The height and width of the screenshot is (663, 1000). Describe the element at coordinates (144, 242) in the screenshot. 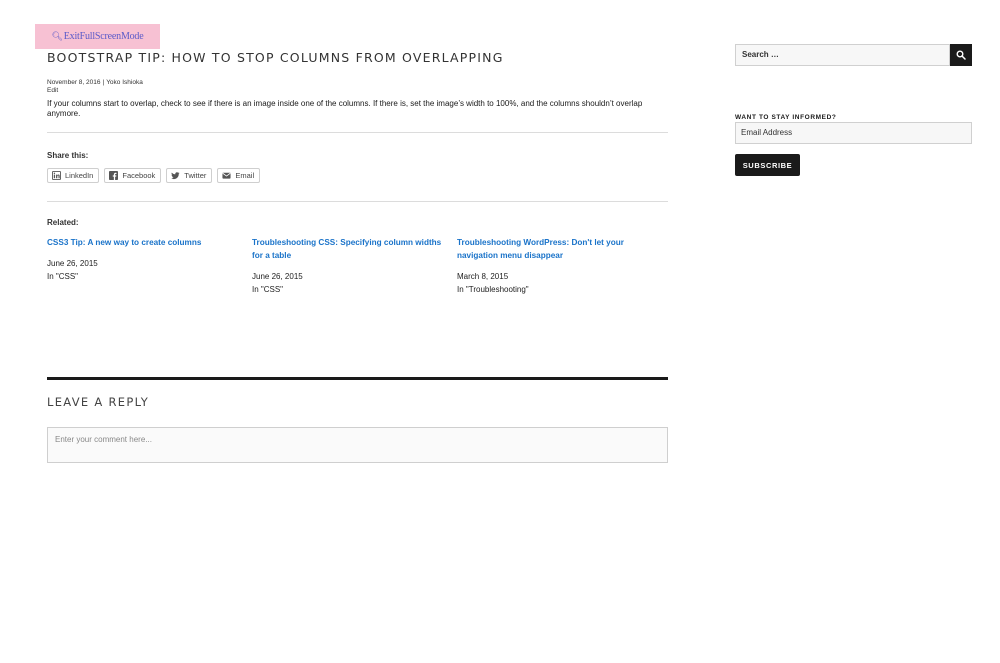

I see `related-link: CSS3 Tip: A new way to create columns` at that location.